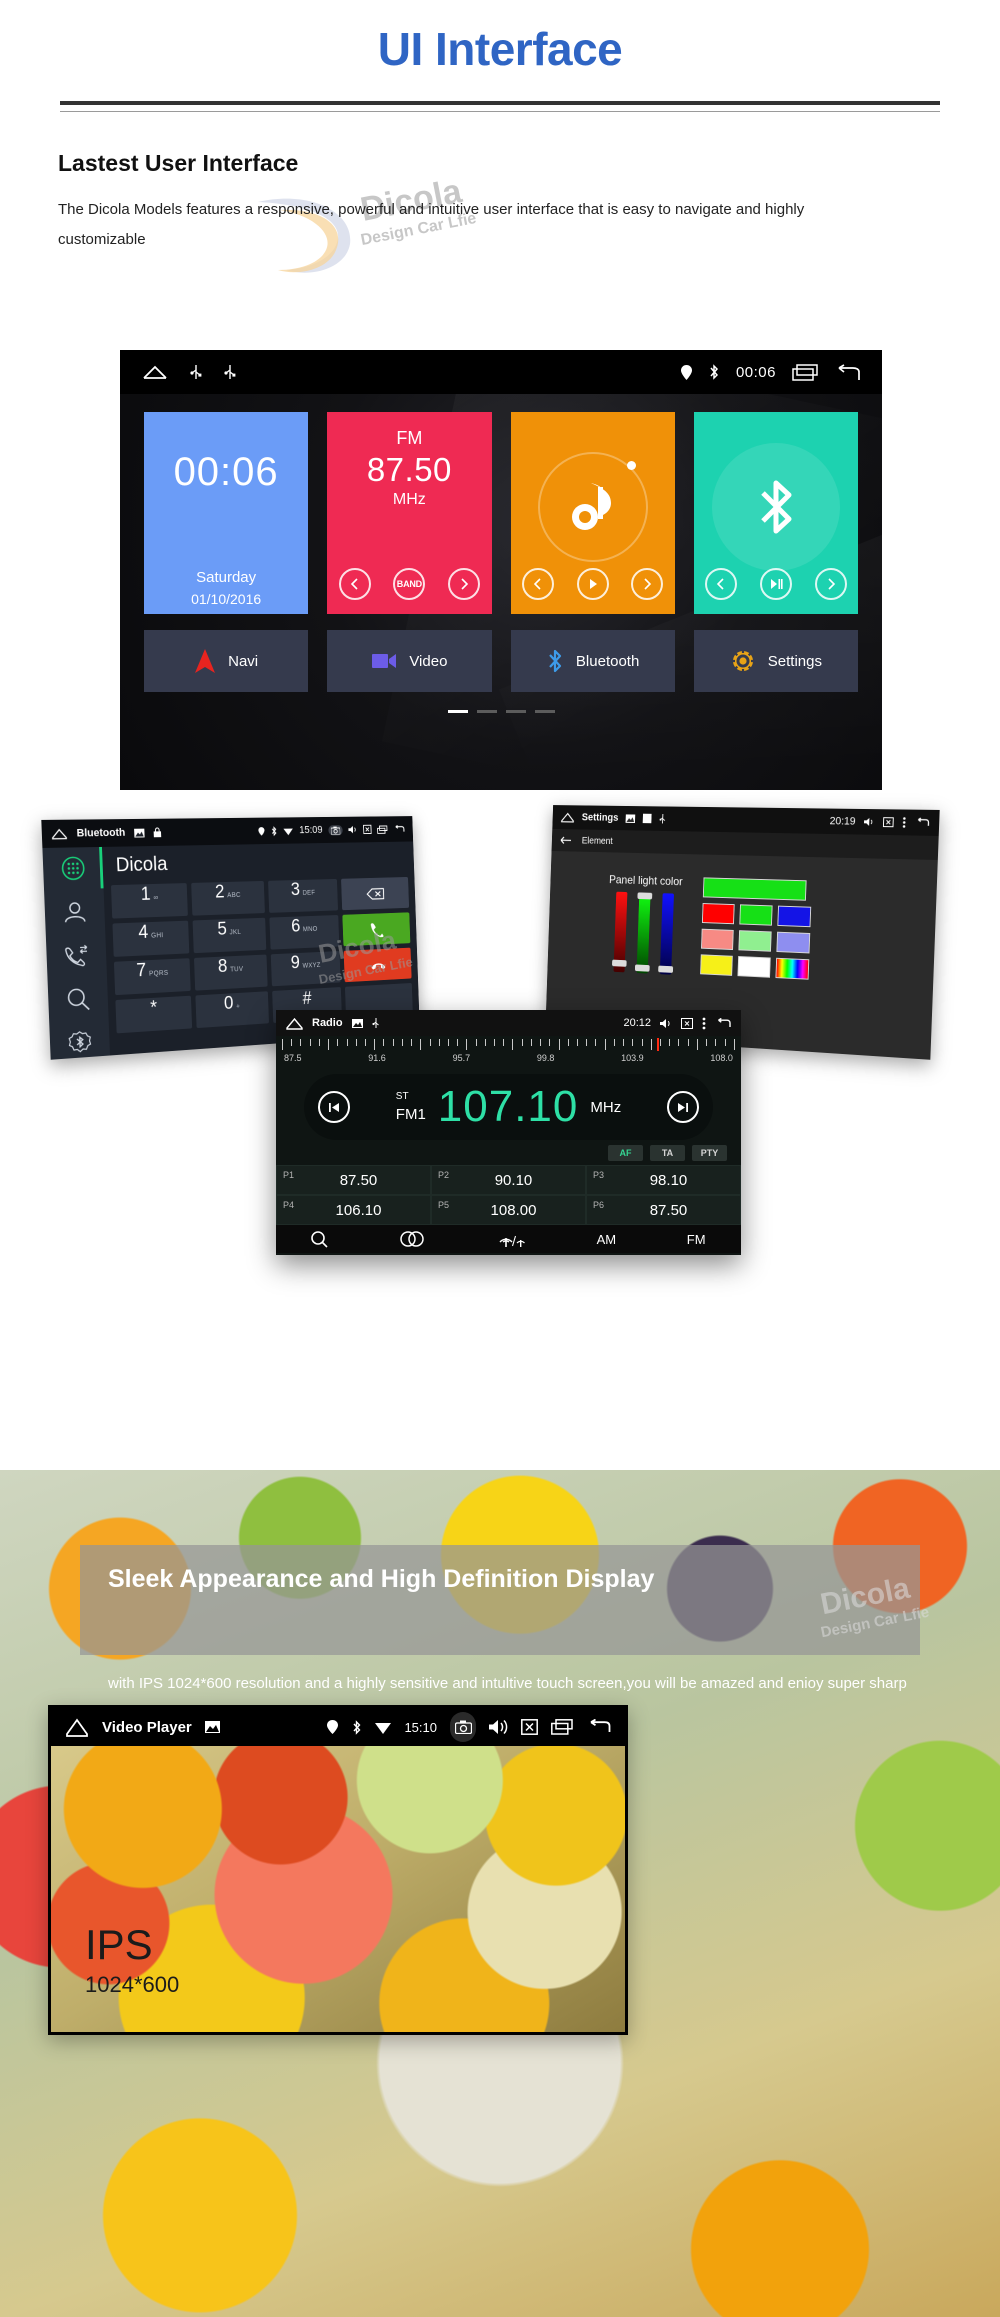  What do you see at coordinates (721, 584) in the screenshot?
I see `bt-prev-button` at bounding box center [721, 584].